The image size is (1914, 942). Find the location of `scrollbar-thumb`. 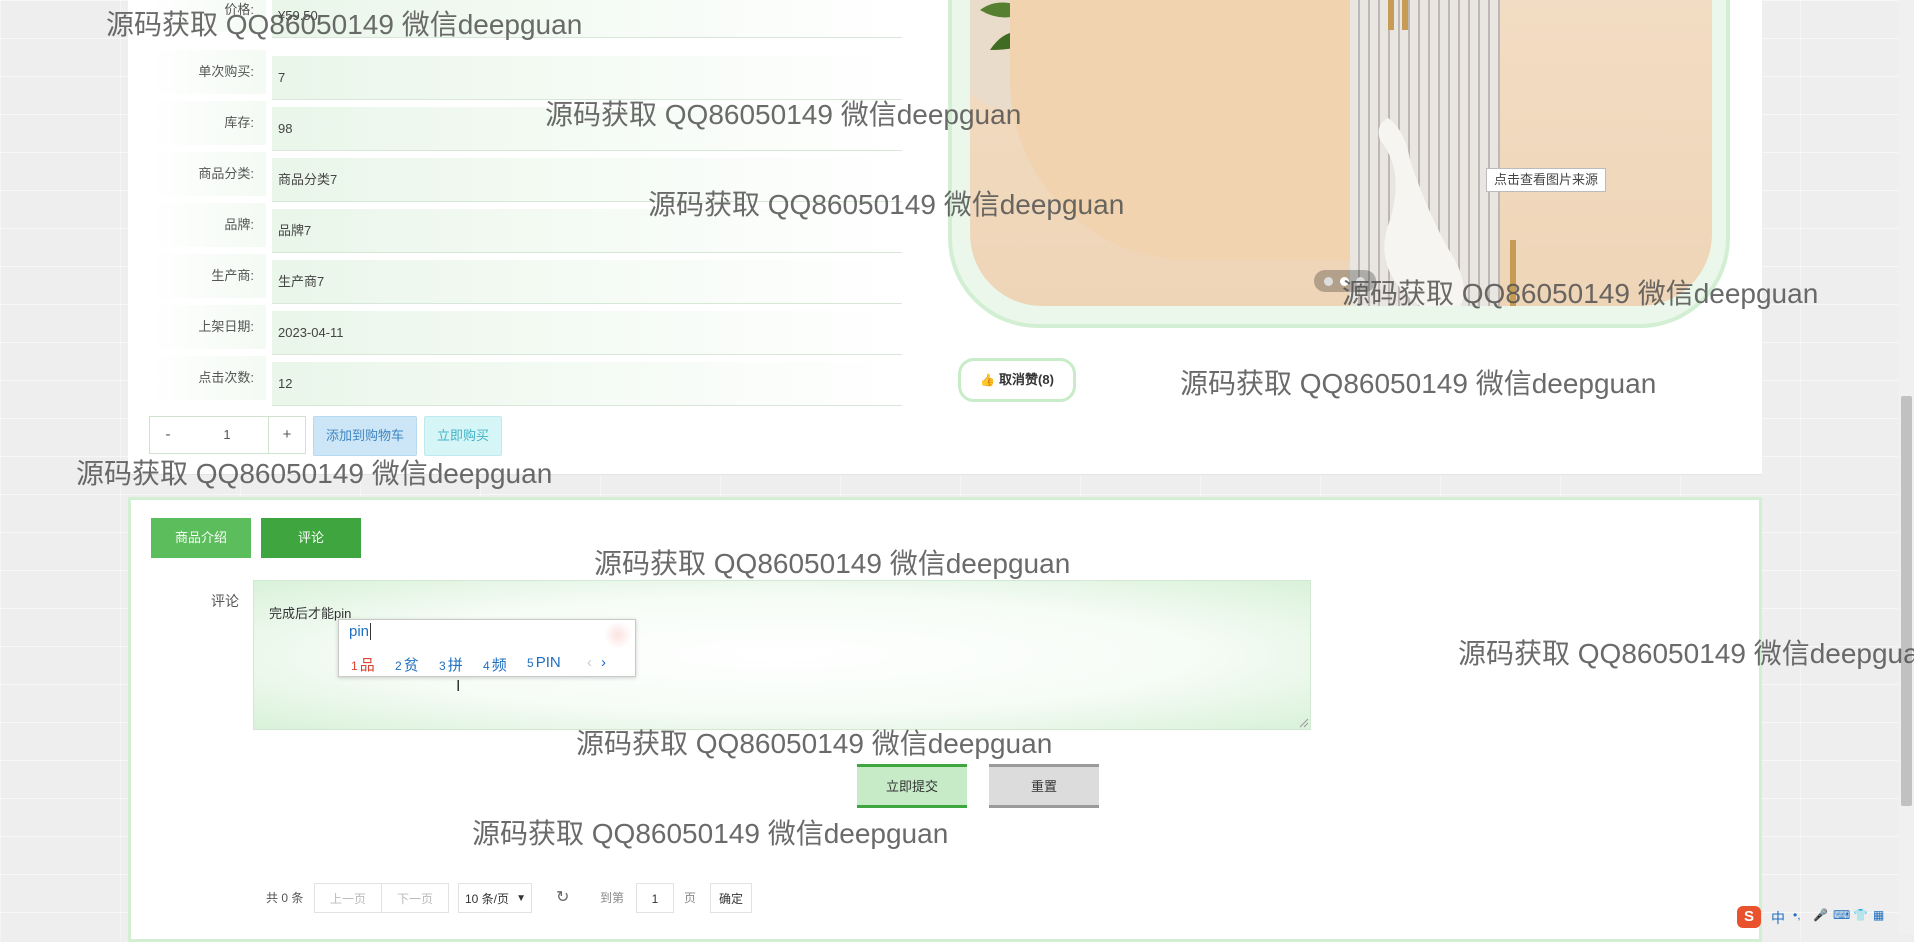

scrollbar-thumb is located at coordinates (1906, 601).